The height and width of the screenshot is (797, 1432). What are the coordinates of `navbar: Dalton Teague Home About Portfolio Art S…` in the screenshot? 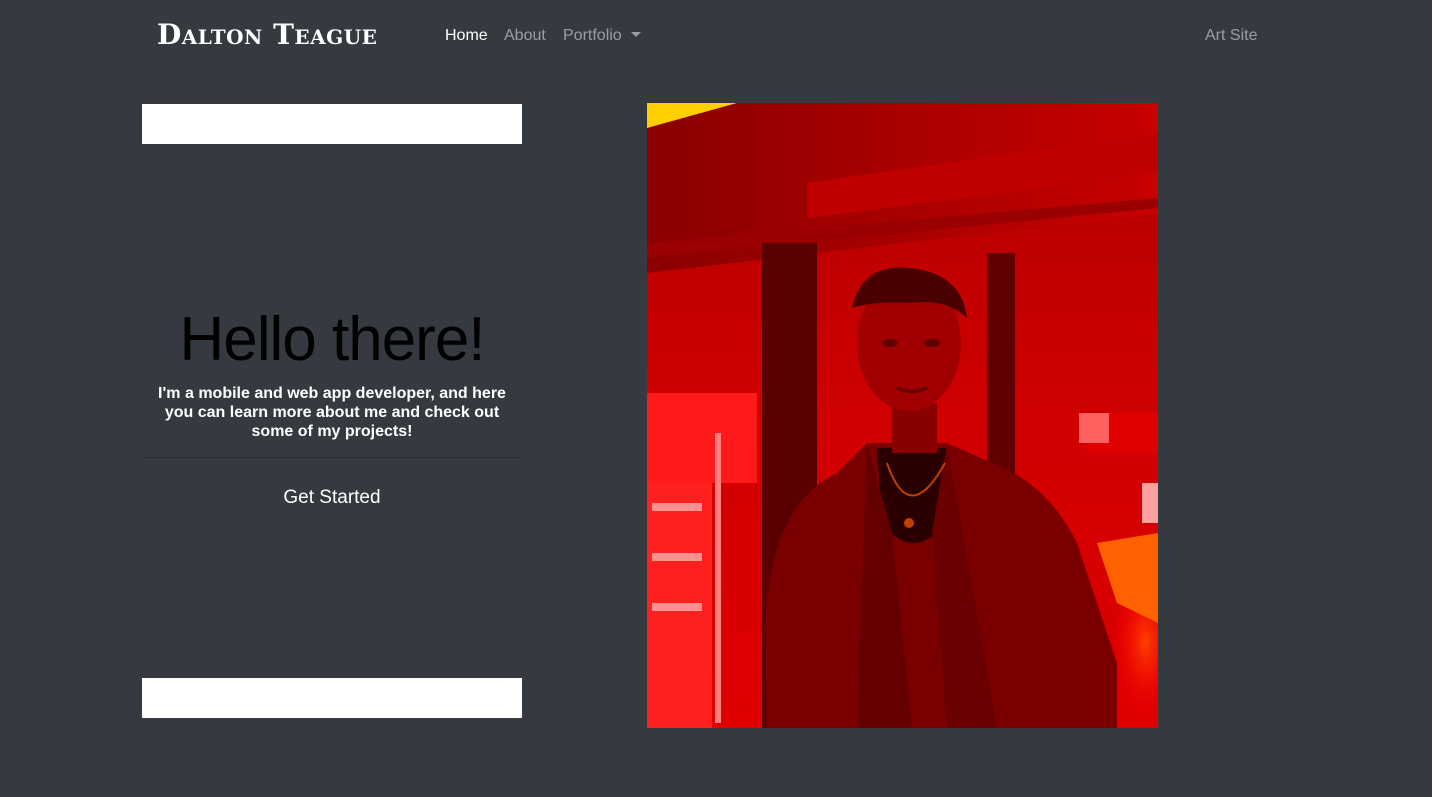 It's located at (716, 36).